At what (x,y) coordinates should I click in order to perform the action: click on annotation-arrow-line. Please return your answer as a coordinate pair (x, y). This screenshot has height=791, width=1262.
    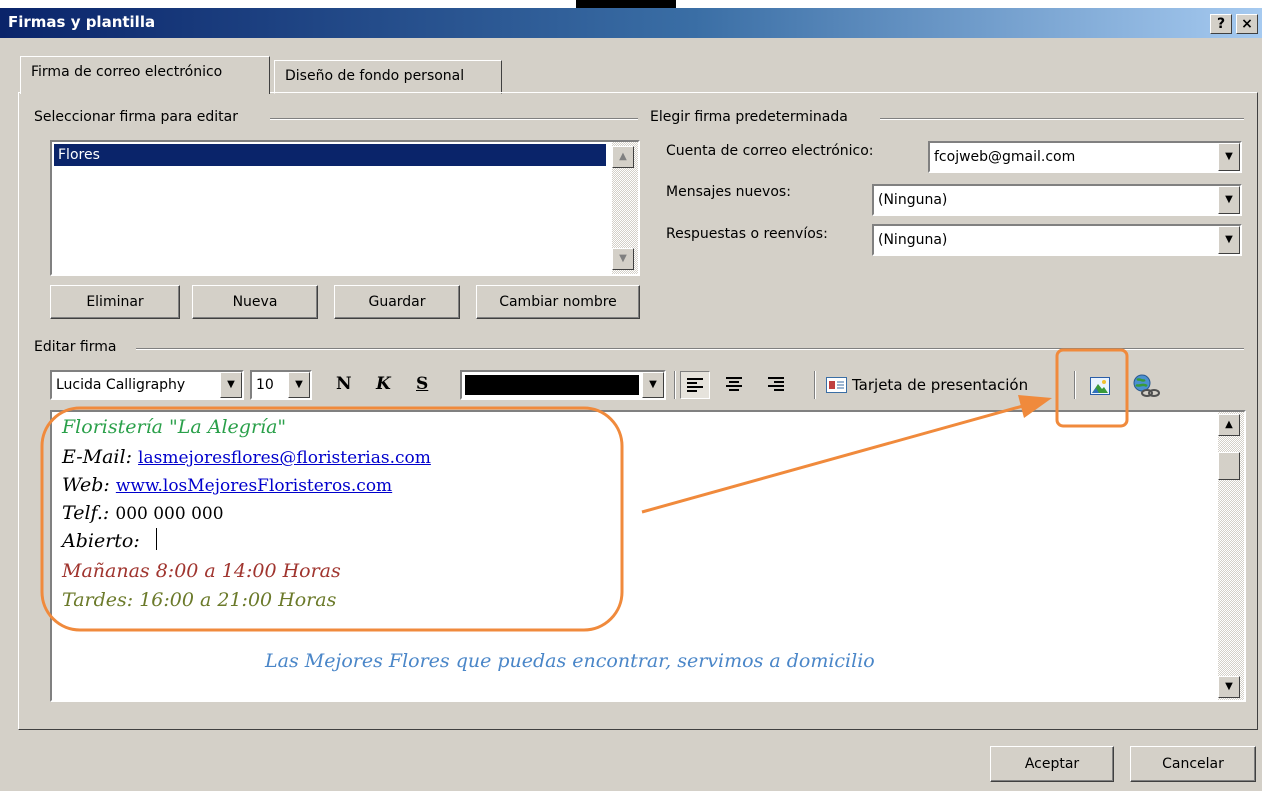
    Looking at the image, I should click on (836, 458).